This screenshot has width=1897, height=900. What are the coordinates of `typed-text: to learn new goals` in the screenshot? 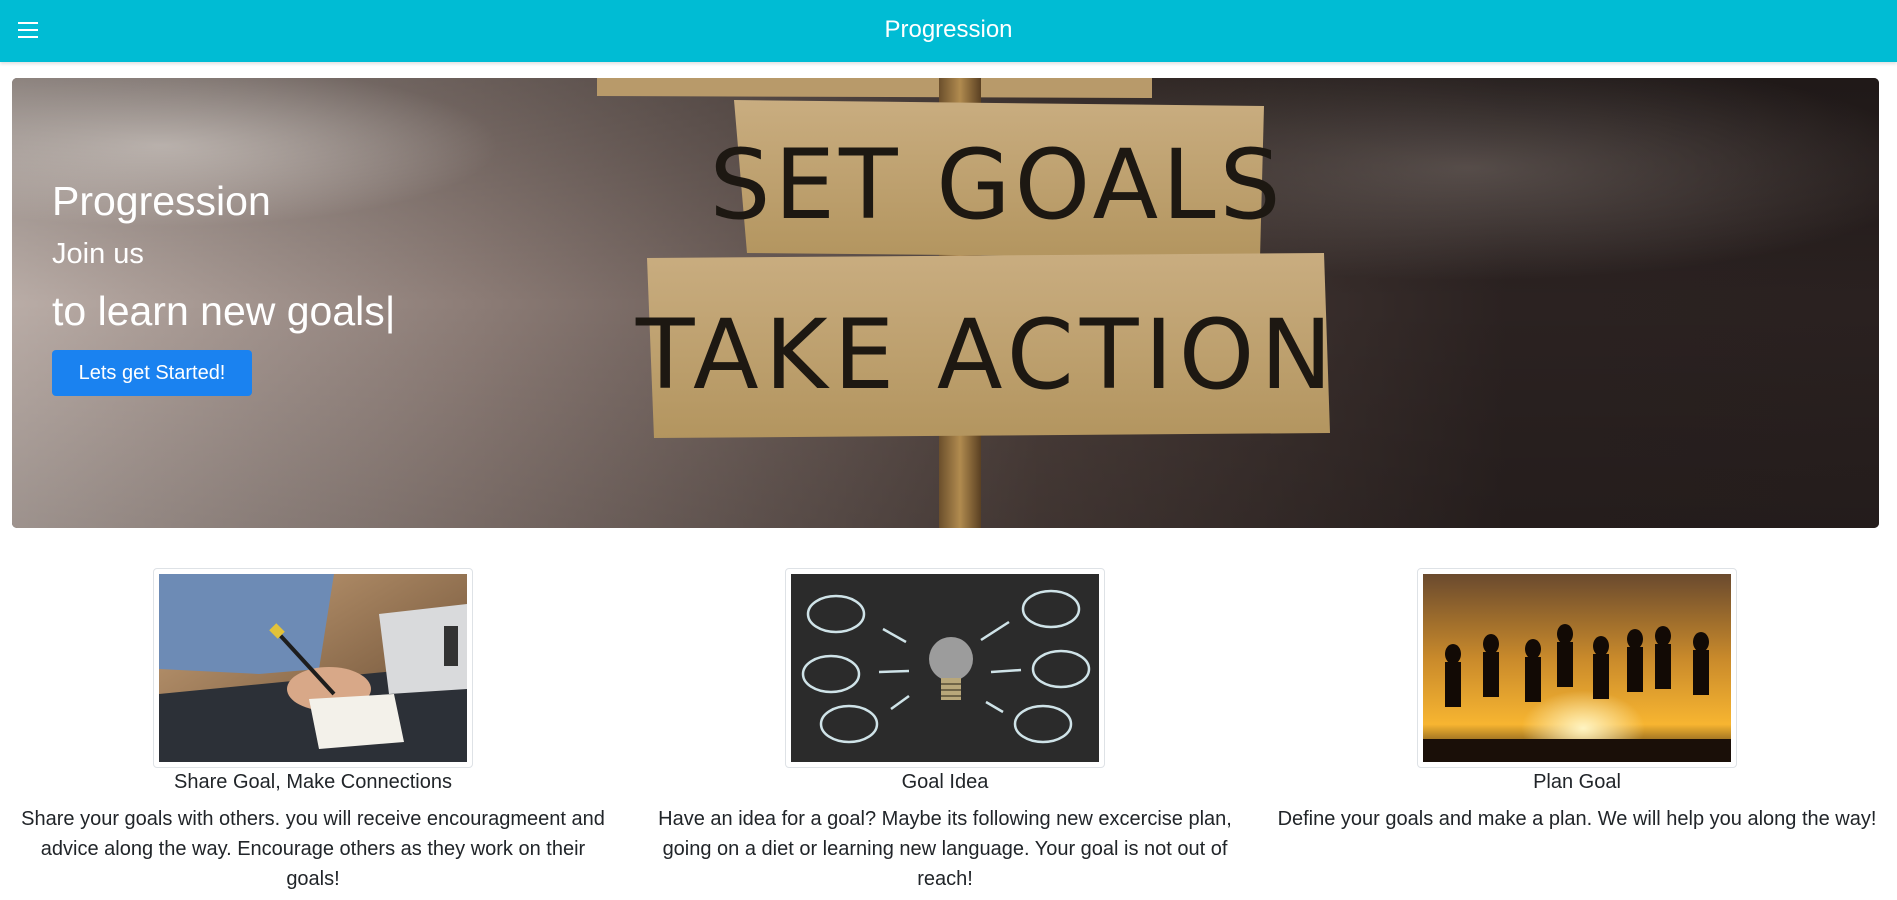 It's located at (218, 311).